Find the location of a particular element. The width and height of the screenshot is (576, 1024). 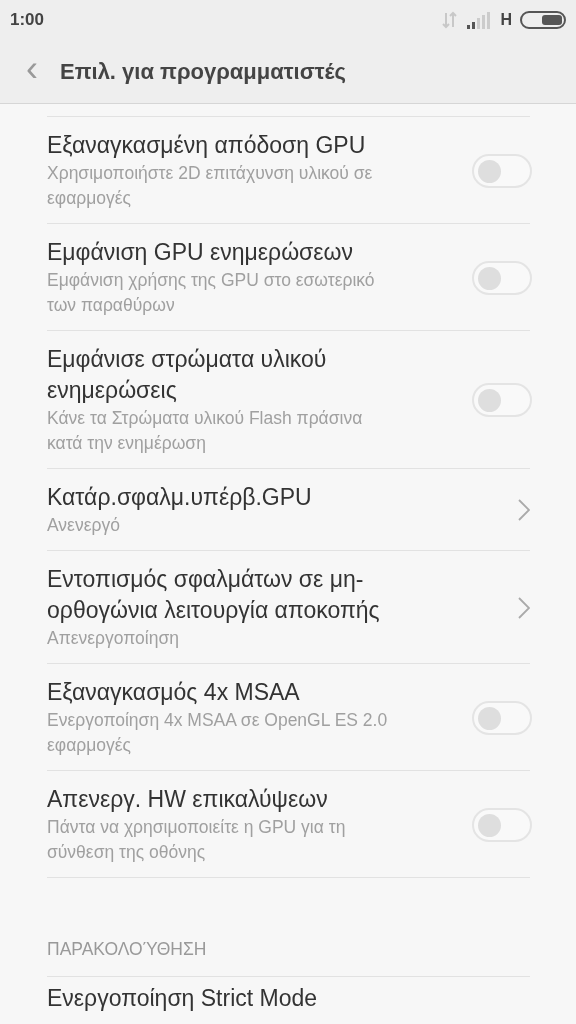

setting-description: Ενεργοποίηση 4x MSAA σε OpenGL ES 2.0 εφαρμογές is located at coordinates (218, 733).